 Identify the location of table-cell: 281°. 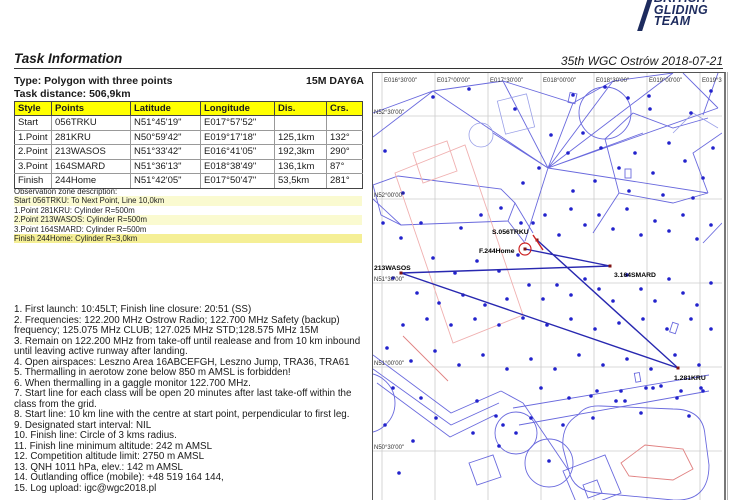
(344, 181).